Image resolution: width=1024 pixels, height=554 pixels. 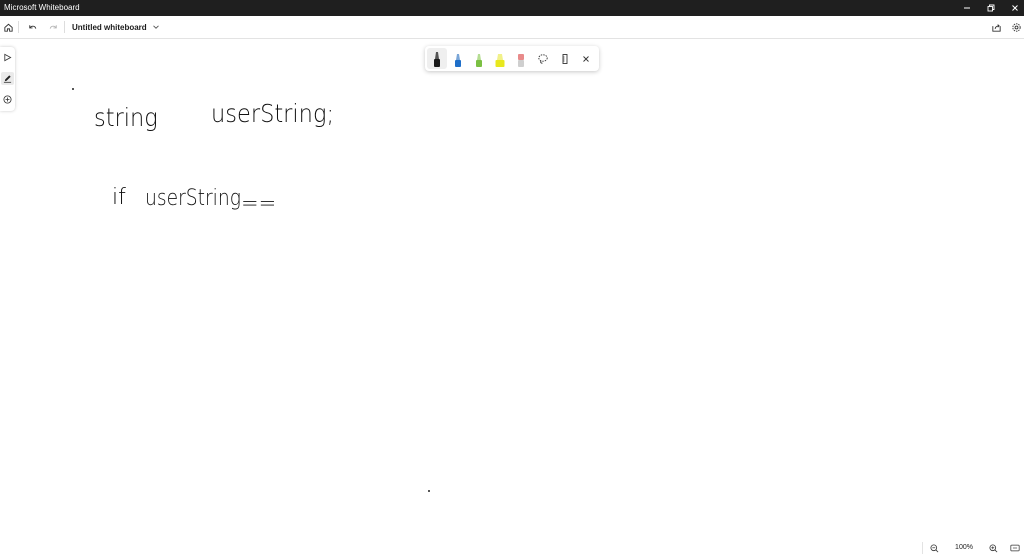 I want to click on undo-button, so click(x=32, y=27).